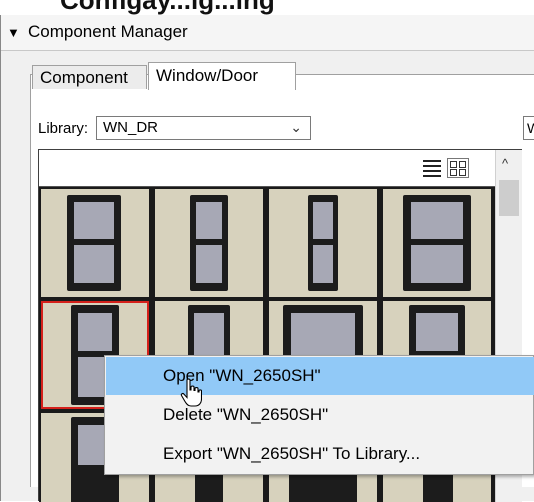 The width and height of the screenshot is (534, 502). I want to click on hand-pointer-cursor-icon, so click(191, 392).